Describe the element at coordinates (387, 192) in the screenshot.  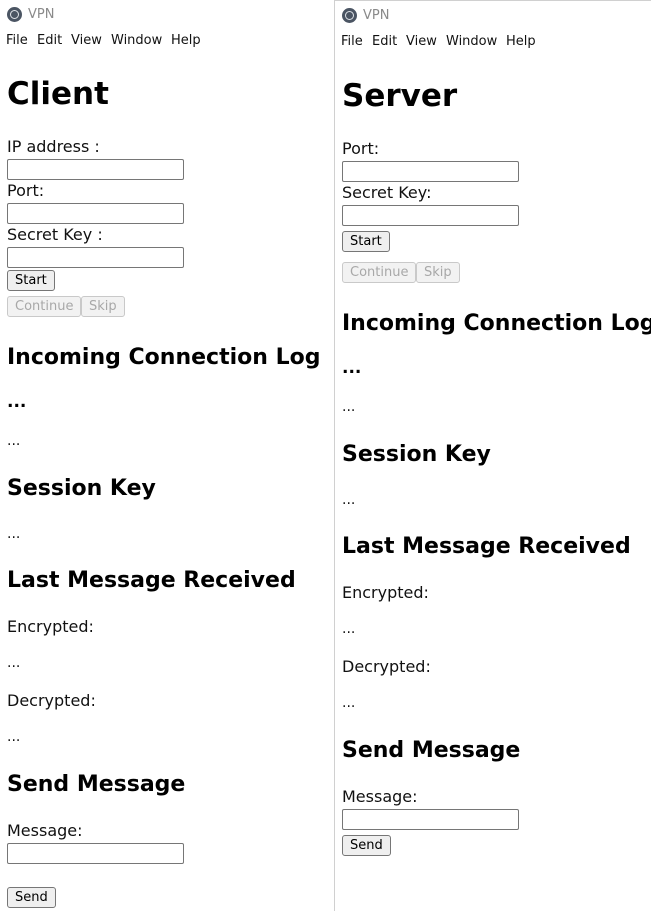
I see `secret-key-label: Secret Key:` at that location.